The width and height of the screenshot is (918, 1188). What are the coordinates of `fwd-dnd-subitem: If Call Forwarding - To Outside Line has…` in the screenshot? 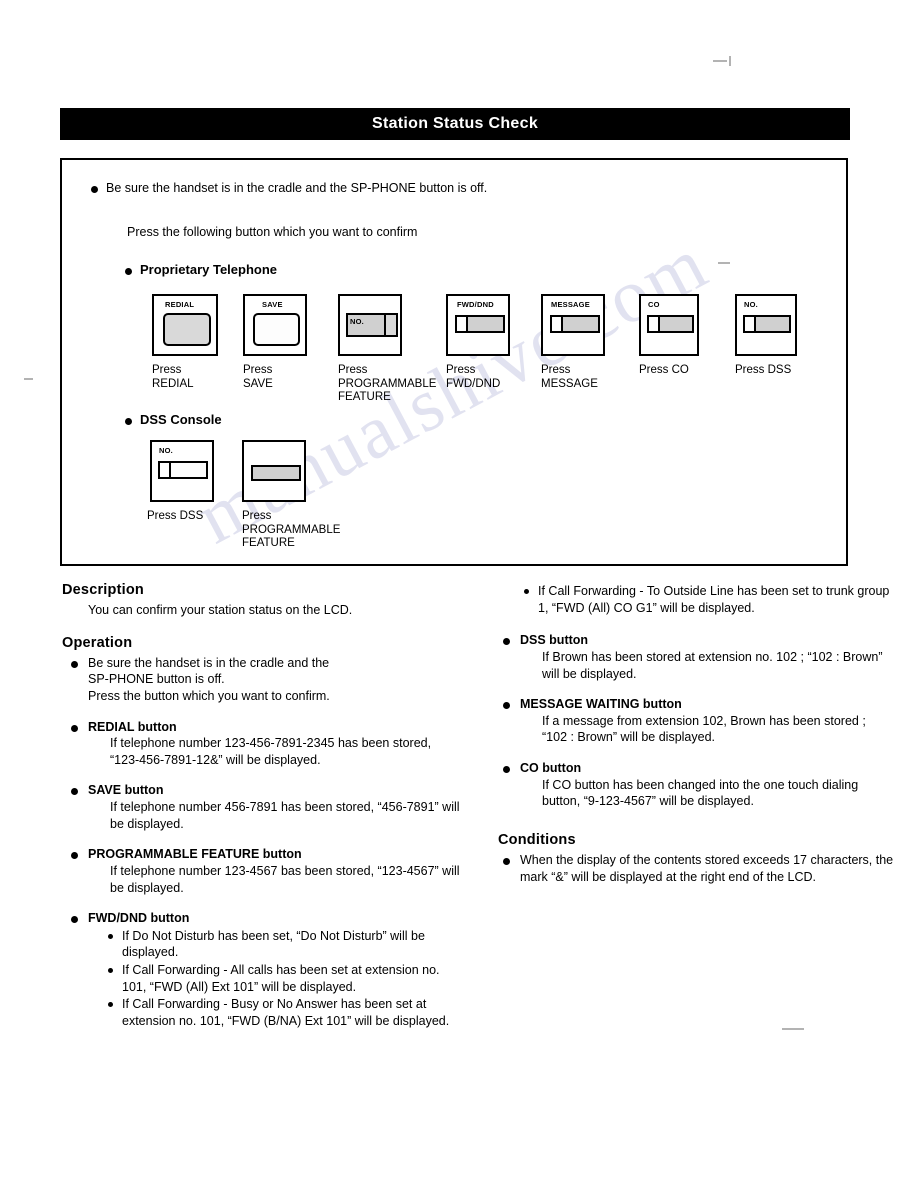 It's located at (707, 599).